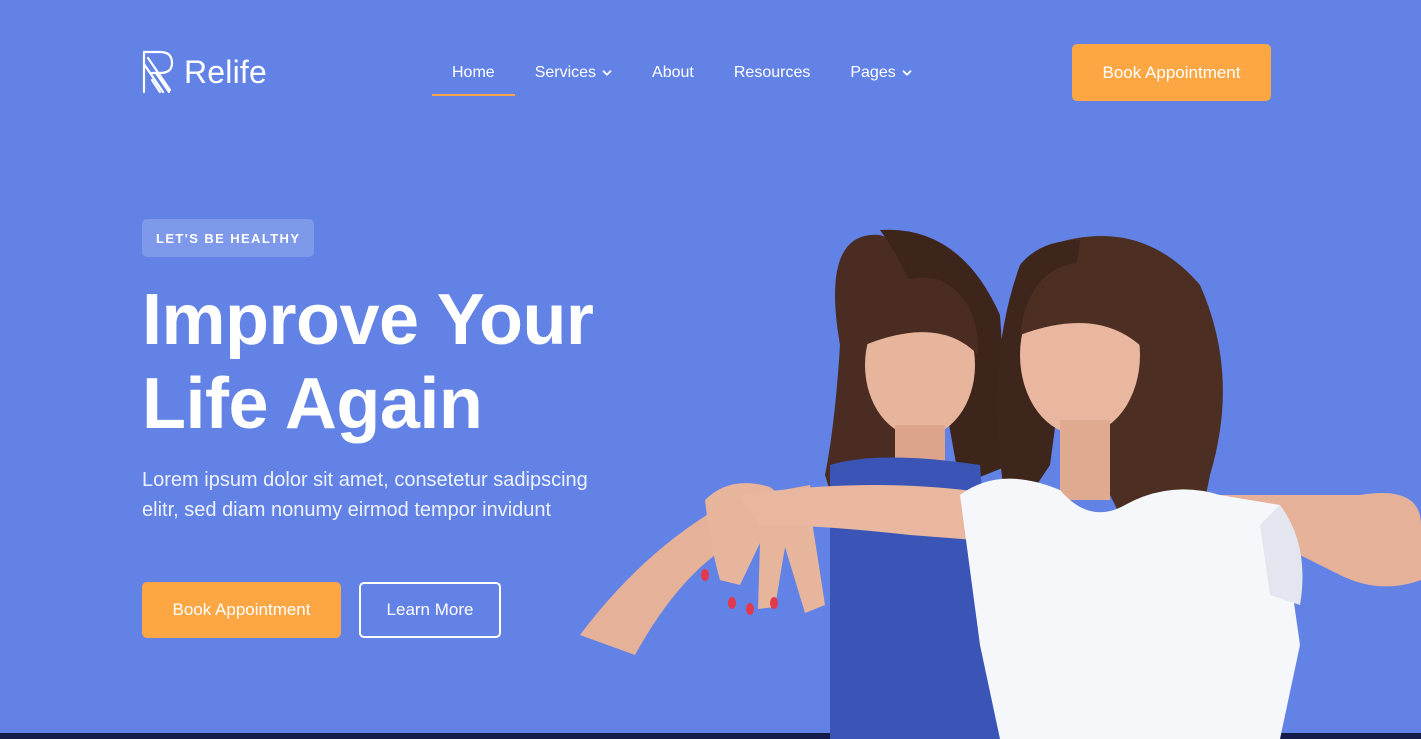 This screenshot has height=739, width=1421. What do you see at coordinates (368, 320) in the screenshot?
I see `hero-title-line-1: Improve Your` at bounding box center [368, 320].